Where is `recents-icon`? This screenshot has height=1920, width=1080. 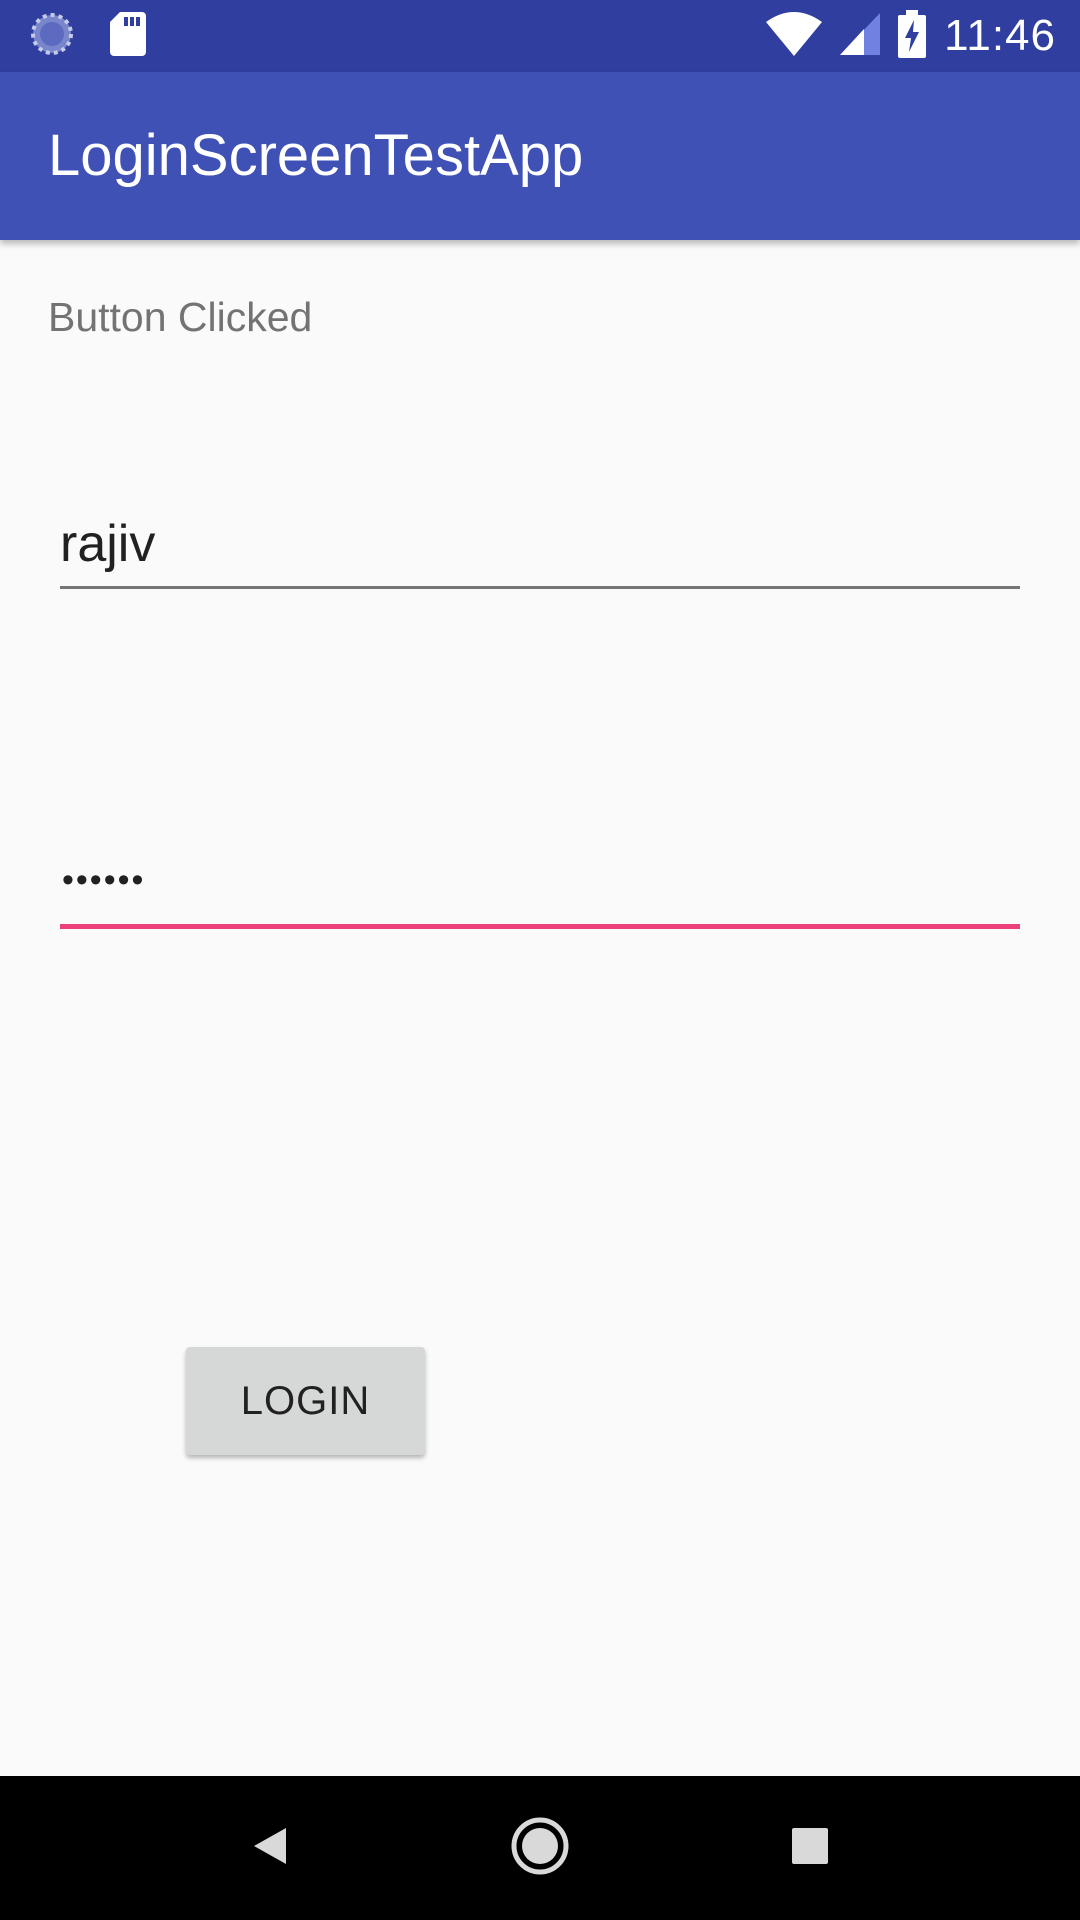
recents-icon is located at coordinates (810, 1848).